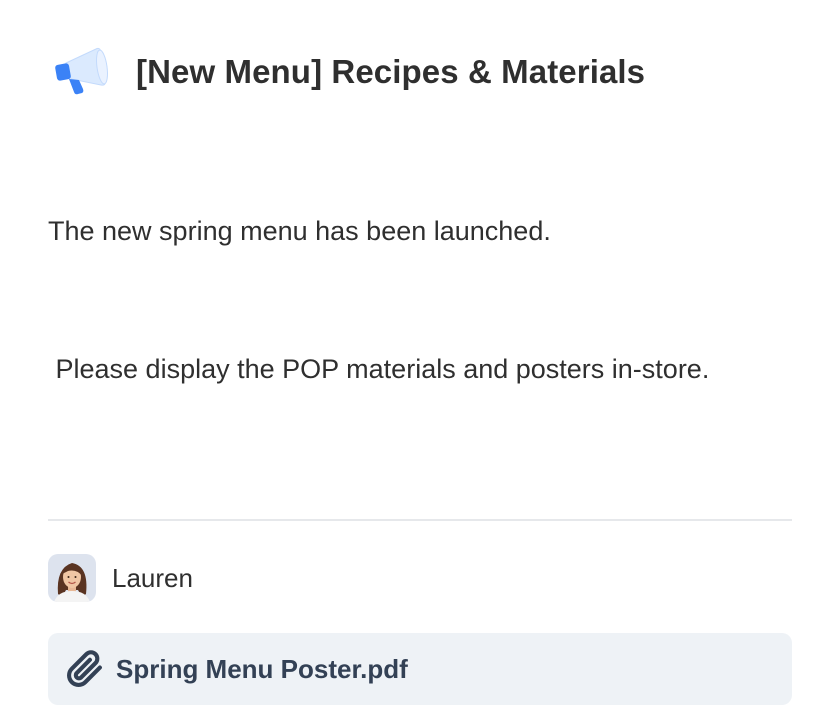 The height and width of the screenshot is (705, 840). Describe the element at coordinates (81, 72) in the screenshot. I see `megaphone-icon` at that location.